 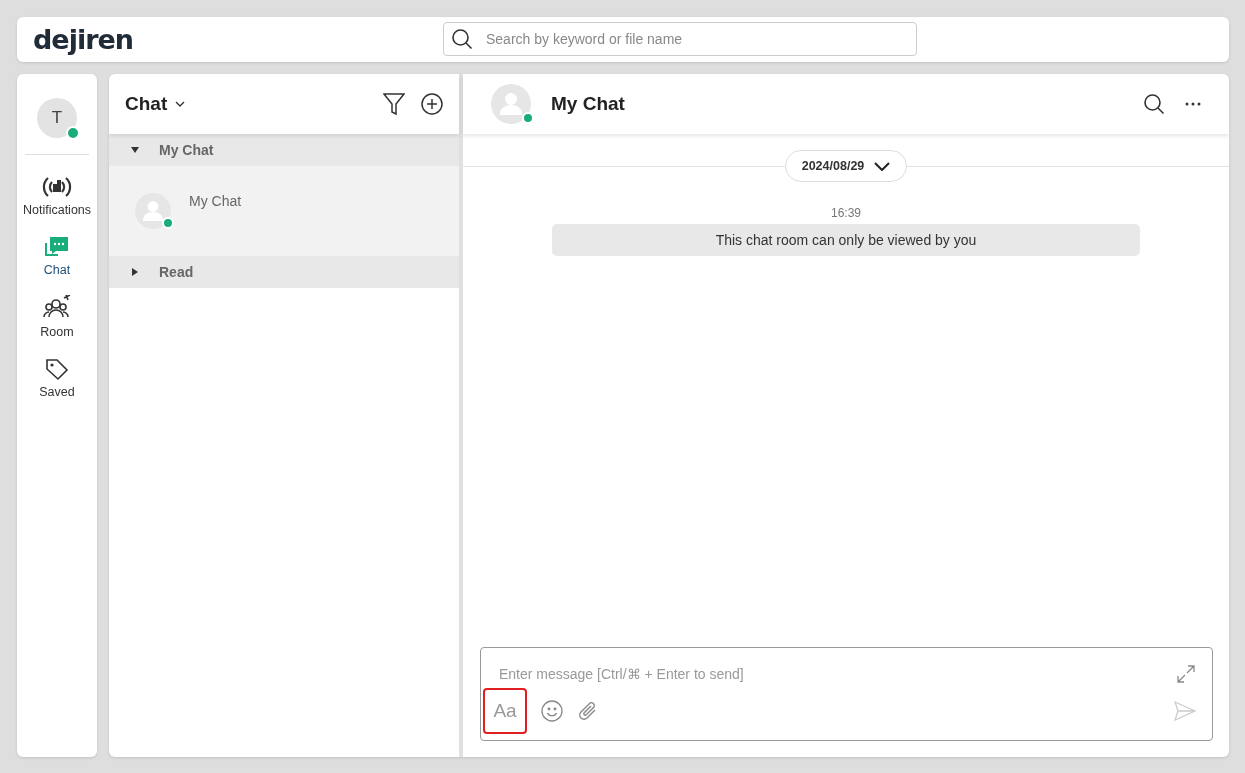 I want to click on tag-icon, so click(x=57, y=369).